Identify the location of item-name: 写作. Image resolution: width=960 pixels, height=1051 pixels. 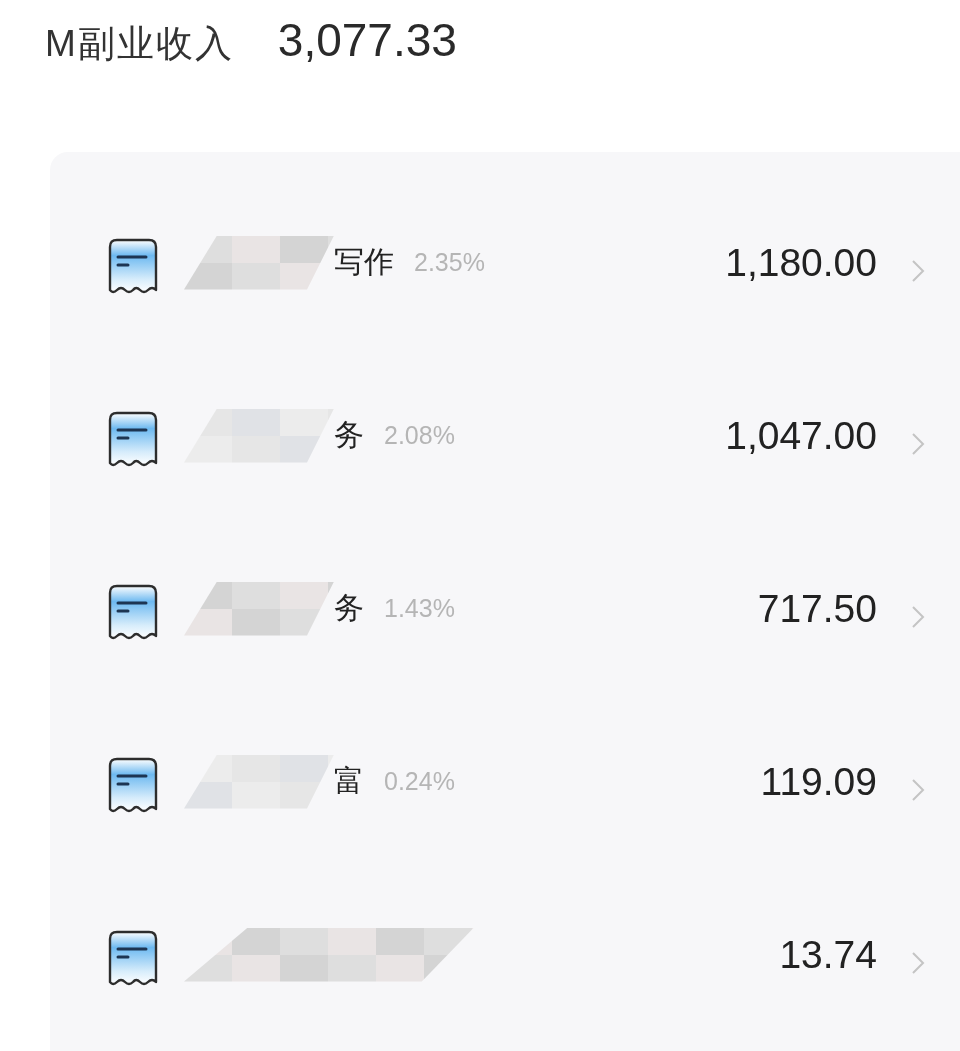
(364, 262).